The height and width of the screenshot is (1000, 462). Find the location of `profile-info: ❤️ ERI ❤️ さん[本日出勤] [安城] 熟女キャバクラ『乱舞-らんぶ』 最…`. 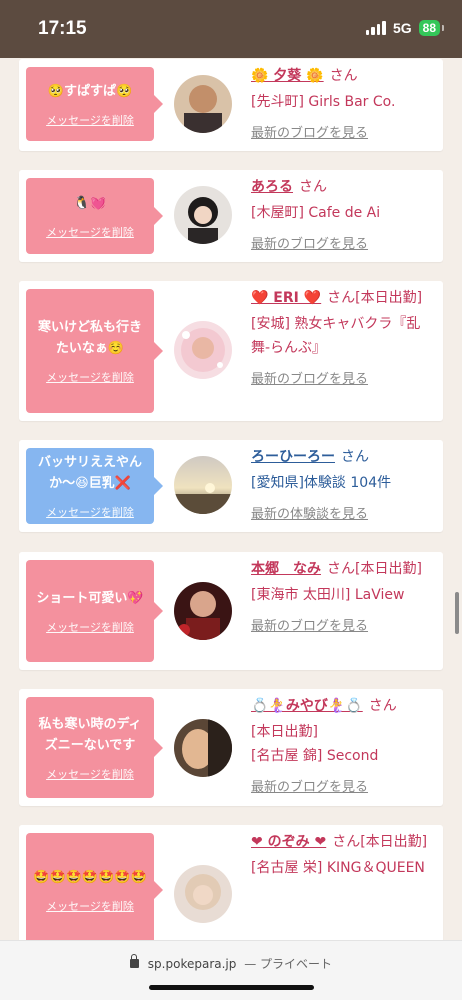

profile-info: ❤️ ERI ❤️ さん[本日出勤] [安城] 熟女キャバクラ『乱舞-らんぶ』 最… is located at coordinates (344, 336).